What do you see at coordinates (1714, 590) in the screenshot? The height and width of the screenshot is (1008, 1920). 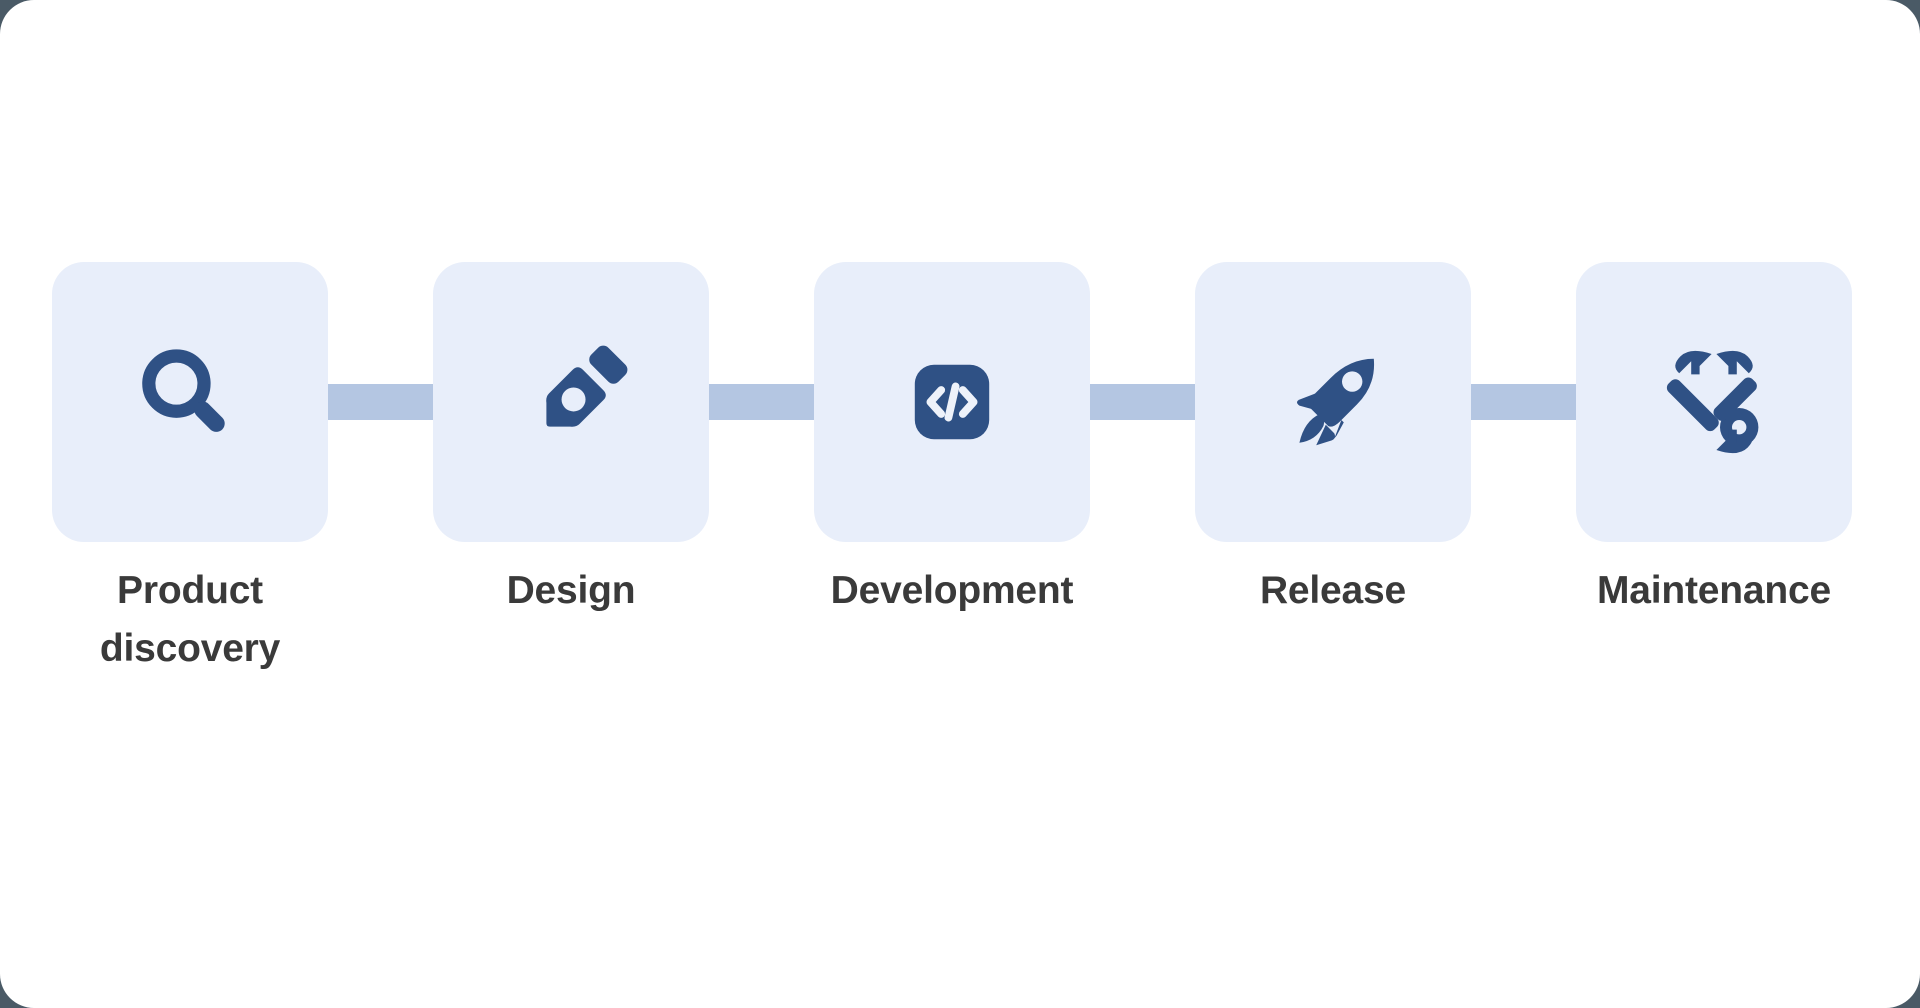 I see `step-label-5: Maintenance` at bounding box center [1714, 590].